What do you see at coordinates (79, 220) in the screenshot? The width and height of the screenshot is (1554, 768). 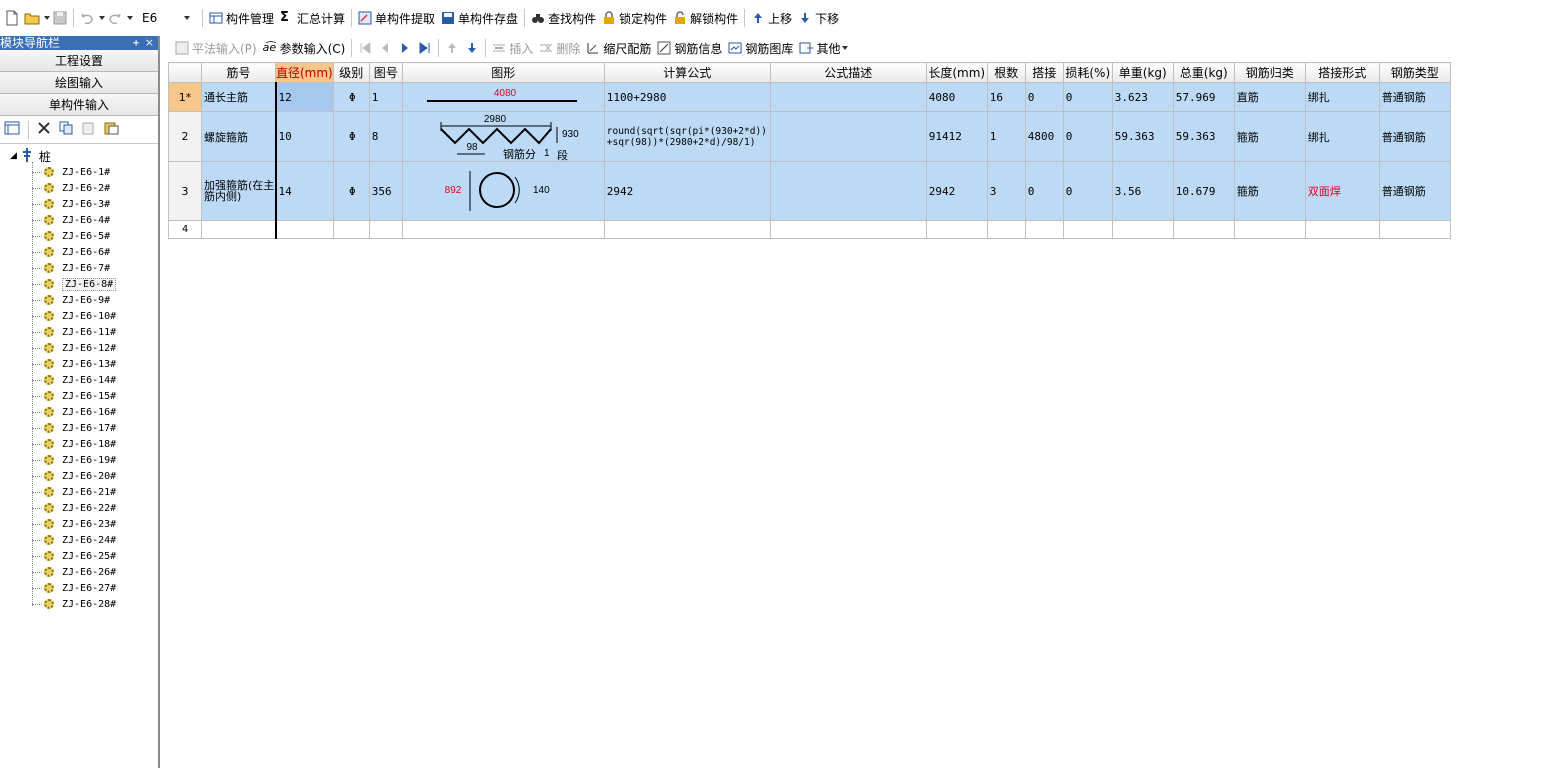 I see `tree-item-component: ZJ-E6-4#` at bounding box center [79, 220].